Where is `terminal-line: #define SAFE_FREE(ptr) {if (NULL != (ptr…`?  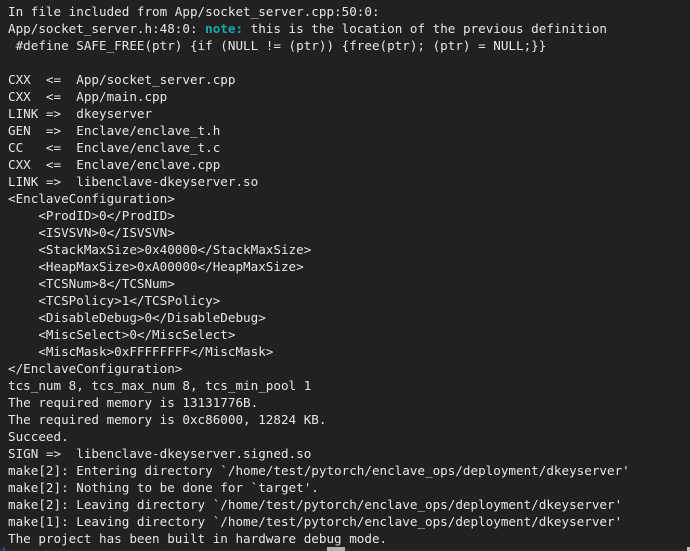
terminal-line: #define SAFE_FREE(ptr) {if (NULL != (ptr… is located at coordinates (277, 45).